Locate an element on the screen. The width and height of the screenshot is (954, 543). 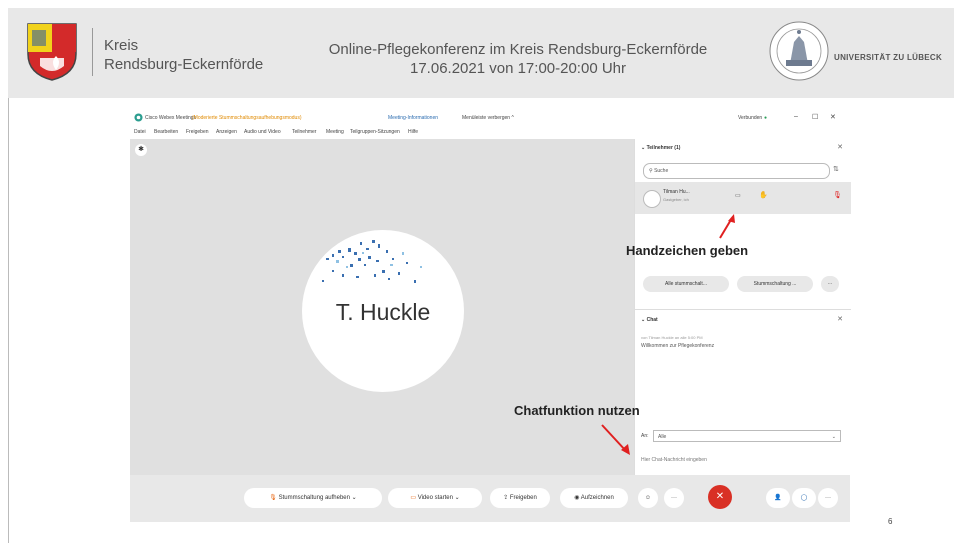
menu-meeting: Meeting is located at coordinates (335, 132).